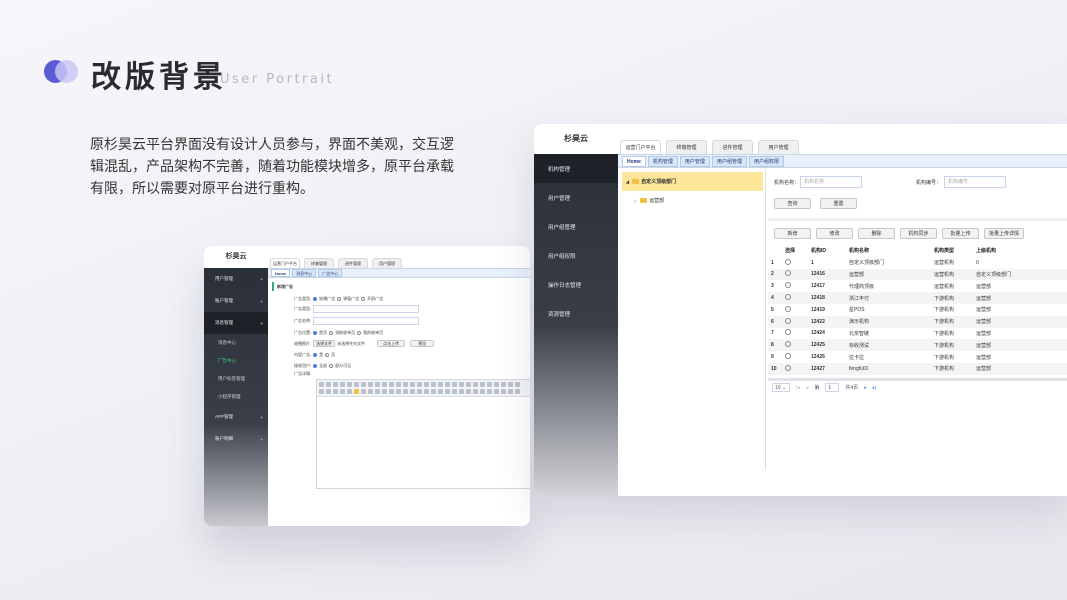 The height and width of the screenshot is (600, 1067). Describe the element at coordinates (236, 439) in the screenshot. I see `sidebar-item-account-detail: 账户明细 +` at that location.